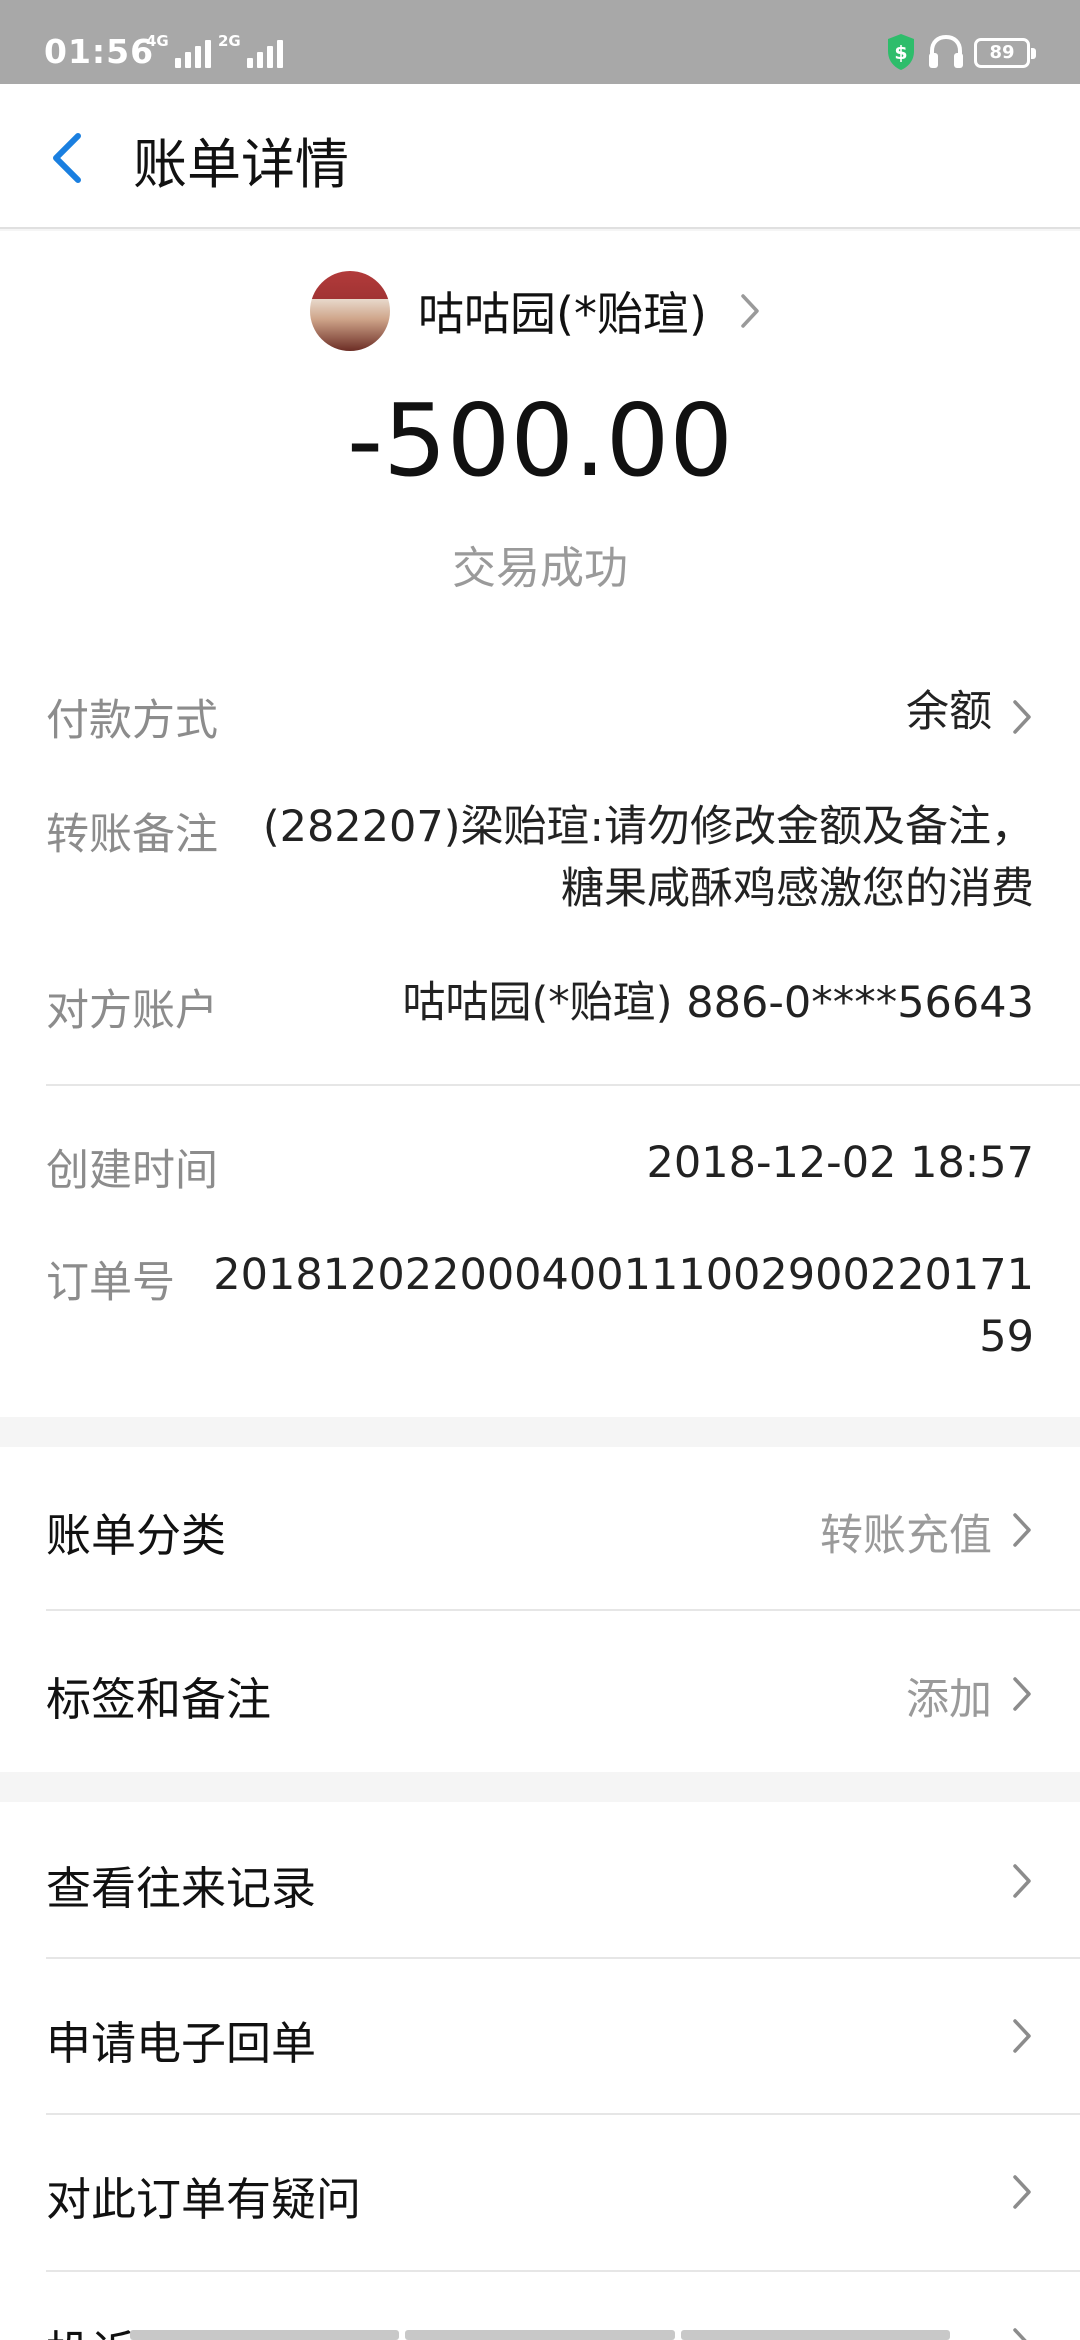 The height and width of the screenshot is (2340, 1080). Describe the element at coordinates (110, 1283) in the screenshot. I see `order-number-label: 订单号` at that location.